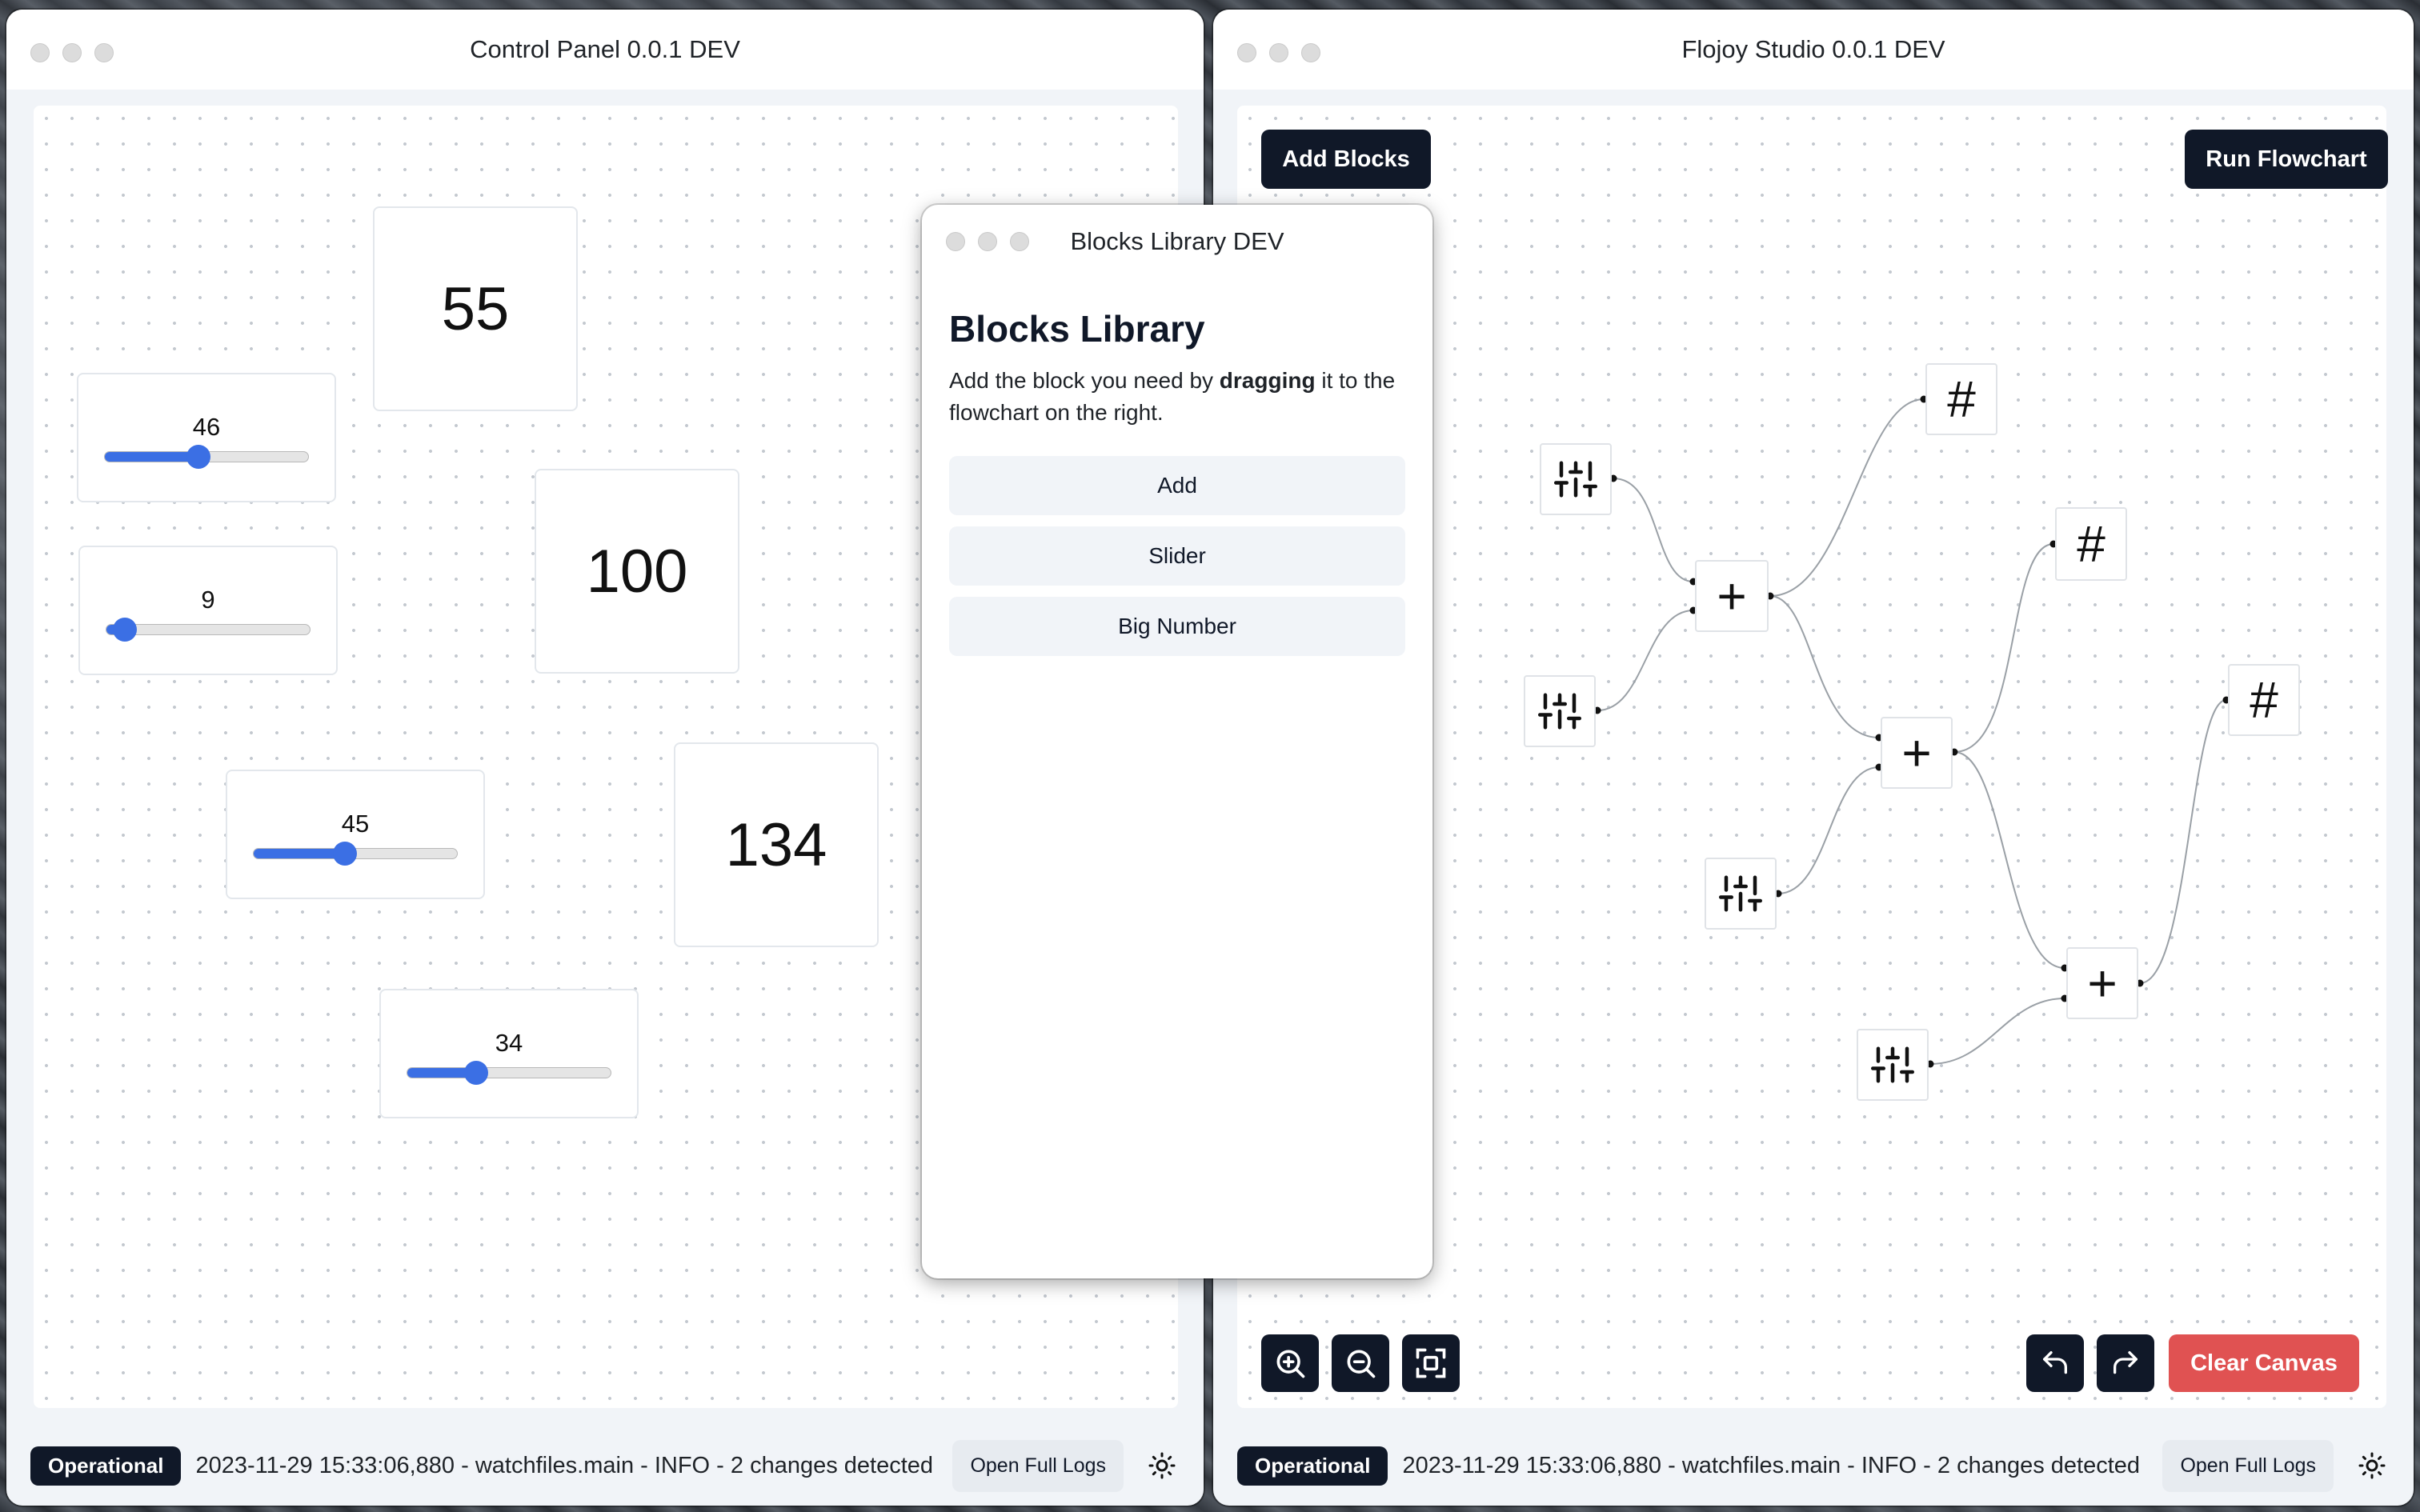 This screenshot has width=2420, height=1512. I want to click on blocks-library-titlebar: Blocks Library DEV, so click(1177, 241).